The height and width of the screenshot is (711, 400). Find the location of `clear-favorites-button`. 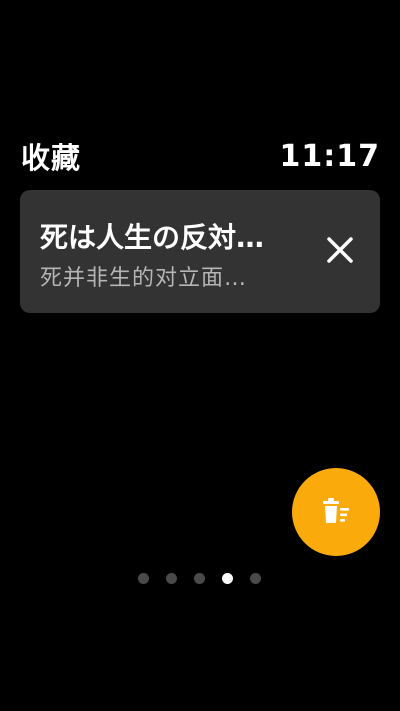

clear-favorites-button is located at coordinates (336, 512).